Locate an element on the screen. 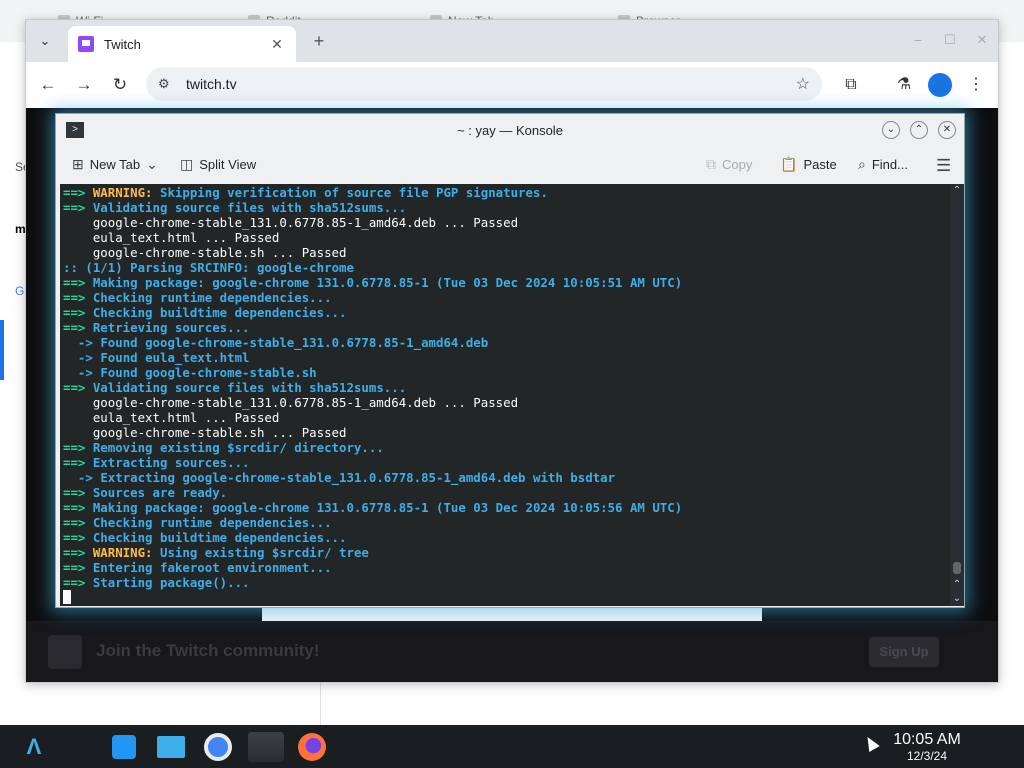 The height and width of the screenshot is (768, 1024). address-bar: ⚙ twitch.tv ☆ is located at coordinates (484, 84).